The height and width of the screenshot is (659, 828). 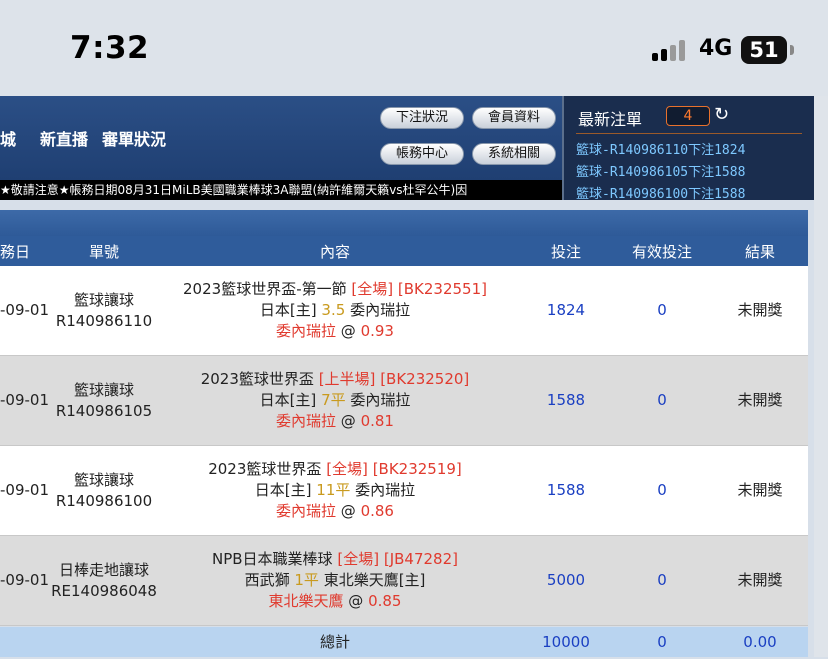 What do you see at coordinates (15, 268) in the screenshot?
I see `col-date: 務日期` at bounding box center [15, 268].